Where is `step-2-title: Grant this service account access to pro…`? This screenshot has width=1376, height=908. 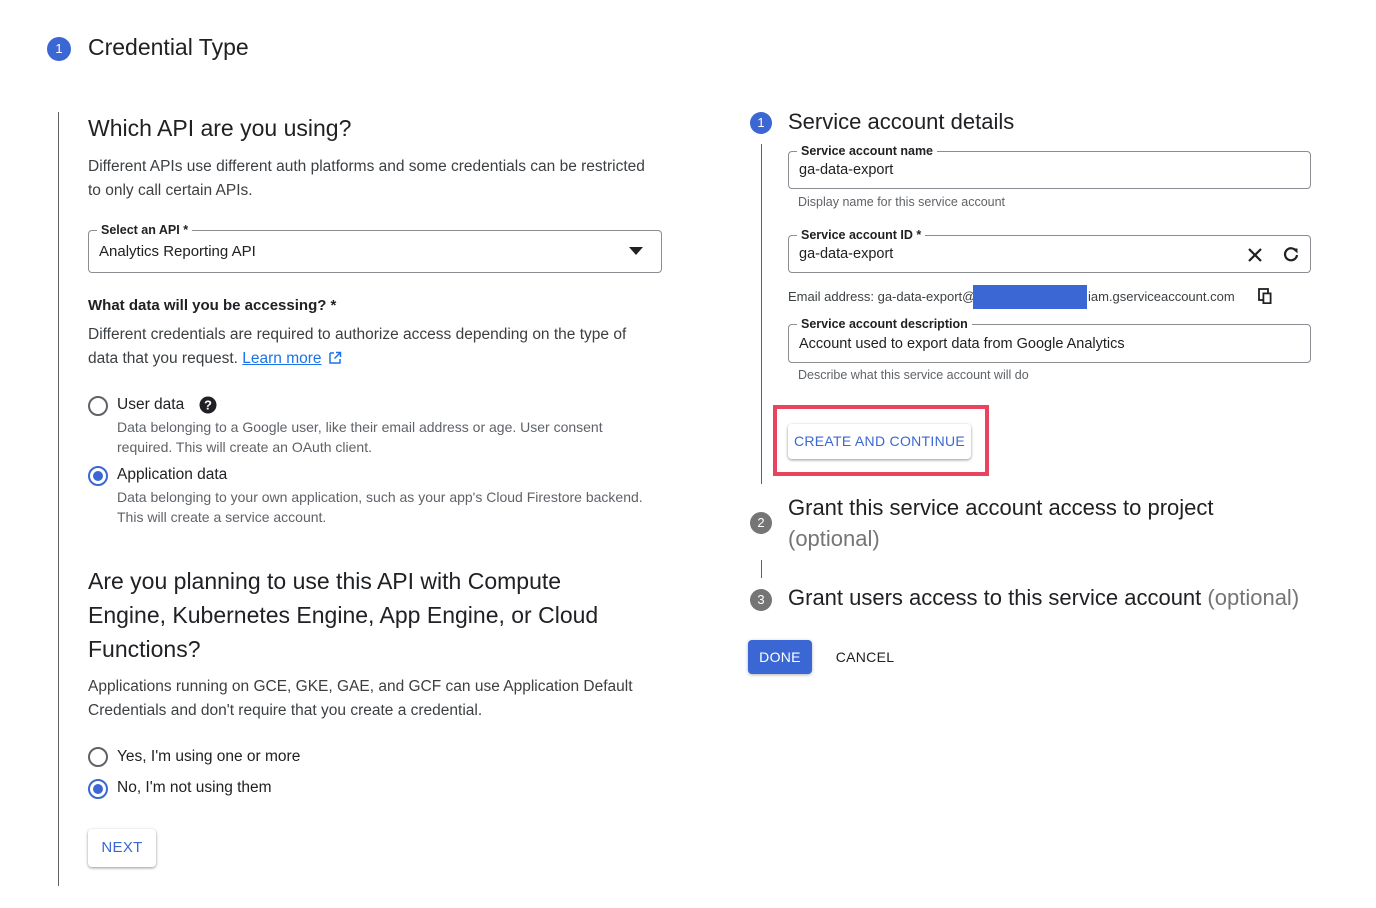 step-2-title: Grant this service account access to pro… is located at coordinates (1001, 523).